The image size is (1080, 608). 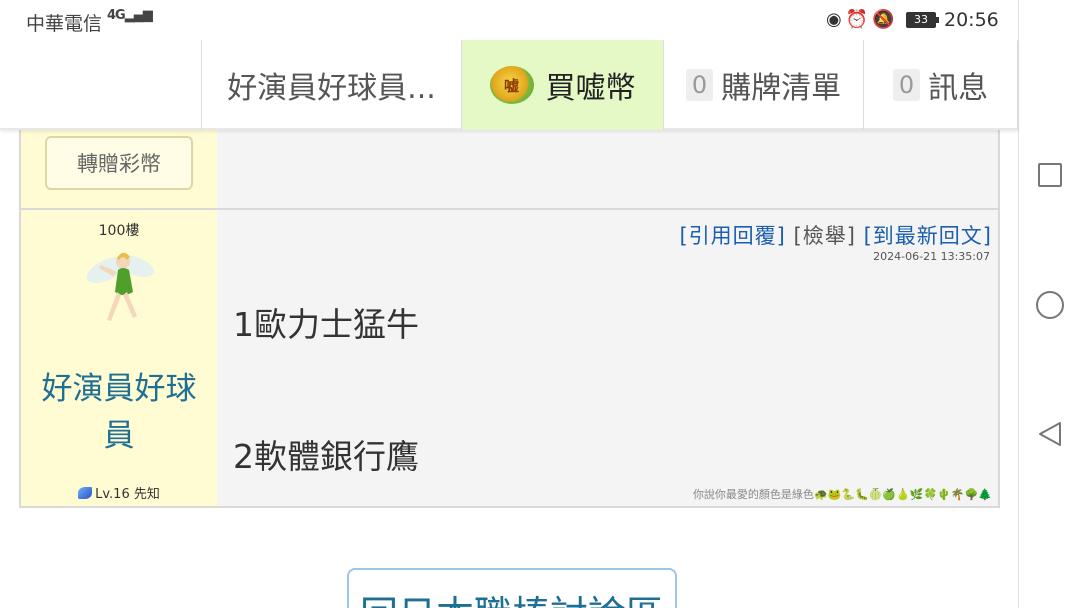 What do you see at coordinates (119, 358) in the screenshot?
I see `post-author-sidebar: 100樓 好演員好球員 Lv.16 先知` at bounding box center [119, 358].